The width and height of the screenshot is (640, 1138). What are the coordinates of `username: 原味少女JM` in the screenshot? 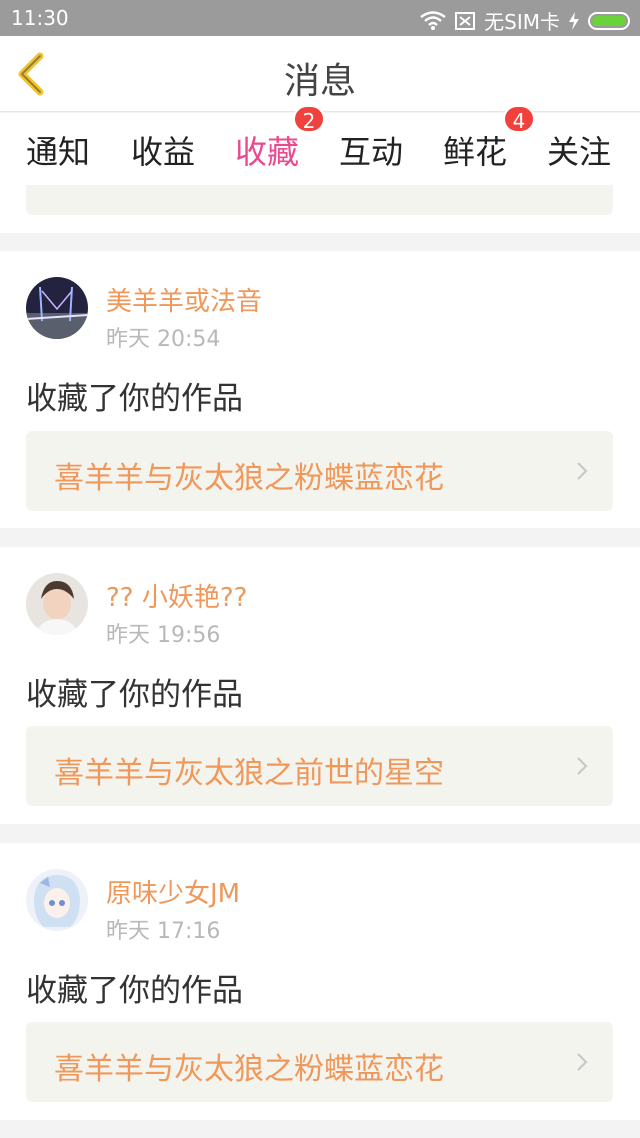 It's located at (173, 891).